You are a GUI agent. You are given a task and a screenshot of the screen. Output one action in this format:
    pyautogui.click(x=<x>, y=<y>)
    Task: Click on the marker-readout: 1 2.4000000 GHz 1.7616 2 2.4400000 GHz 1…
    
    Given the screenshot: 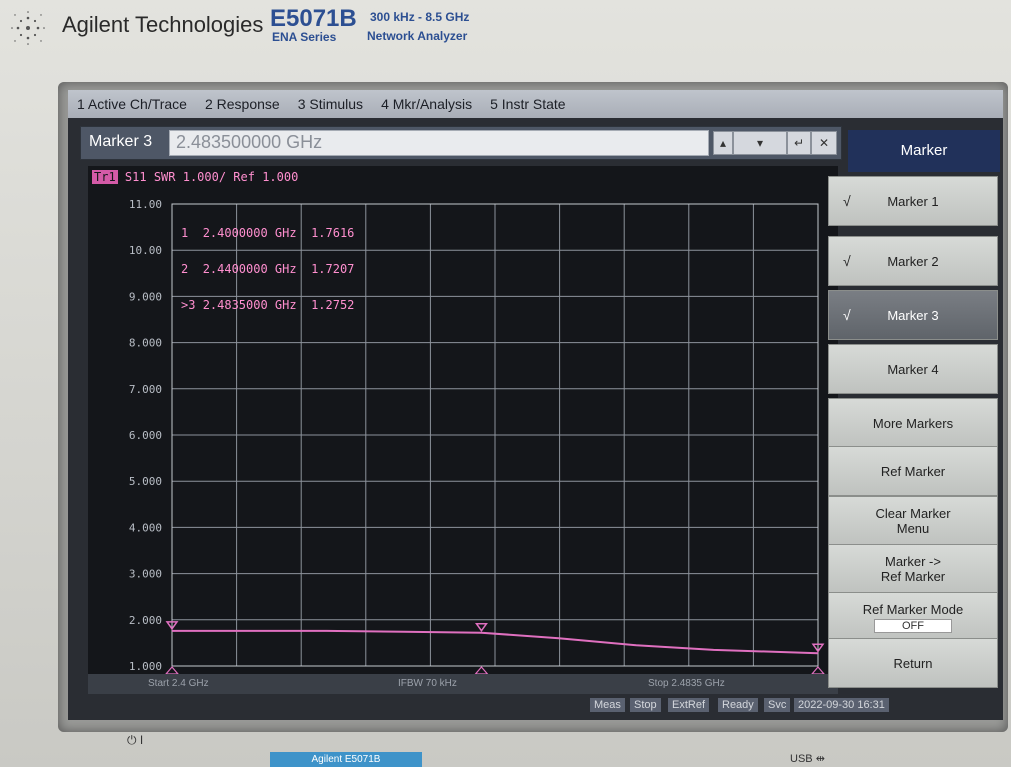 What is the action you would take?
    pyautogui.click(x=267, y=263)
    